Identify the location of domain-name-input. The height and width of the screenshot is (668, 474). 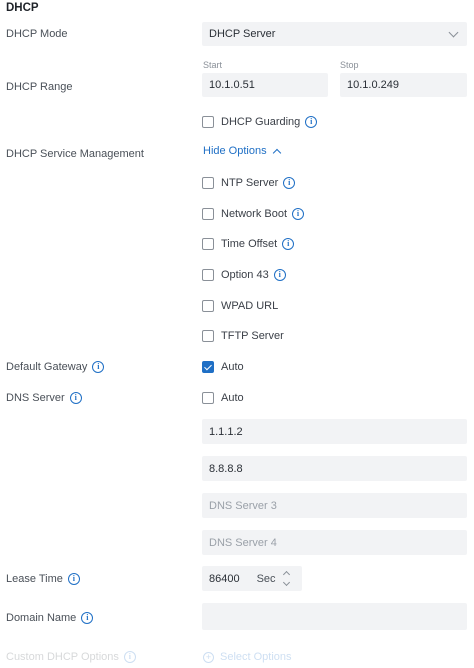
(334, 616).